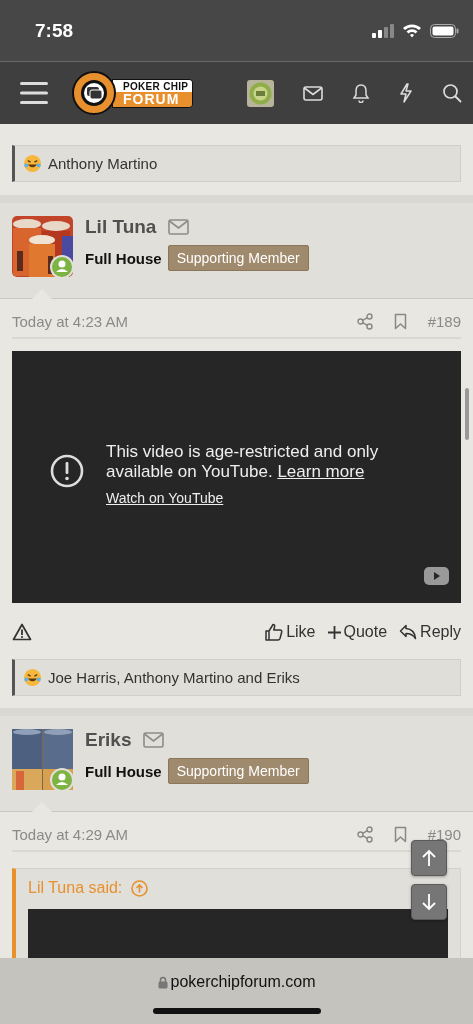  I want to click on chip-icon, so click(94, 93).